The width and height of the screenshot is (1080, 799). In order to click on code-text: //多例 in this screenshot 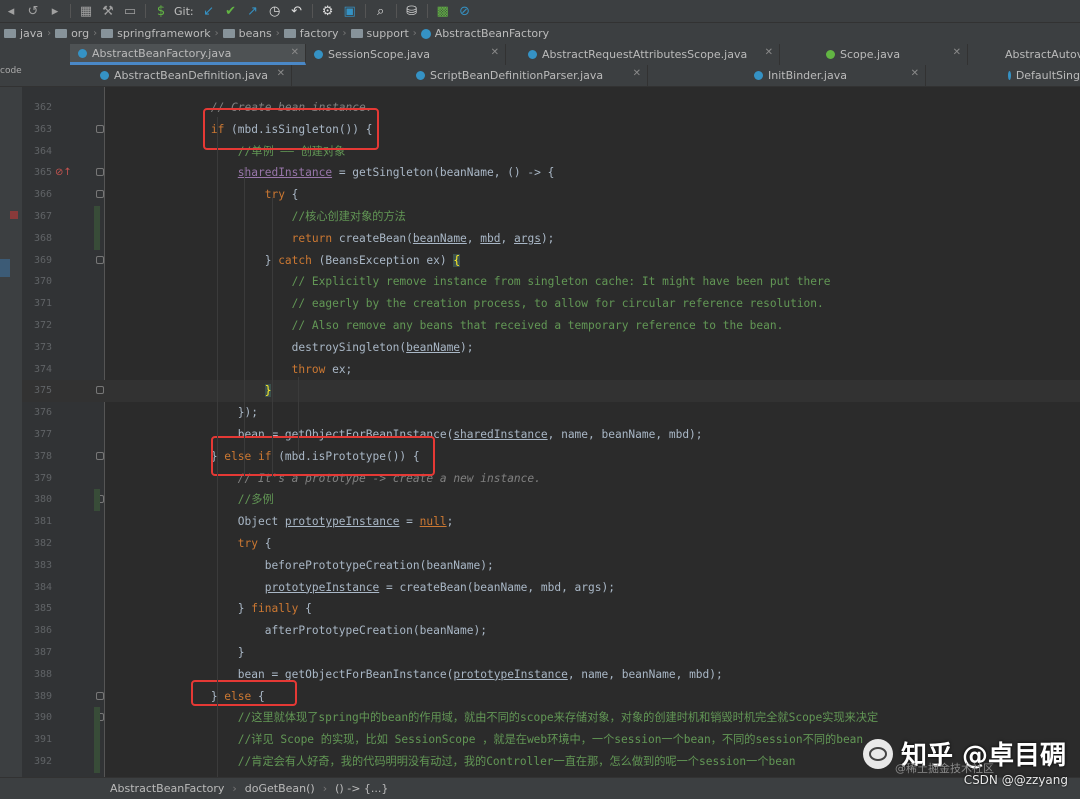, I will do `click(605, 500)`.